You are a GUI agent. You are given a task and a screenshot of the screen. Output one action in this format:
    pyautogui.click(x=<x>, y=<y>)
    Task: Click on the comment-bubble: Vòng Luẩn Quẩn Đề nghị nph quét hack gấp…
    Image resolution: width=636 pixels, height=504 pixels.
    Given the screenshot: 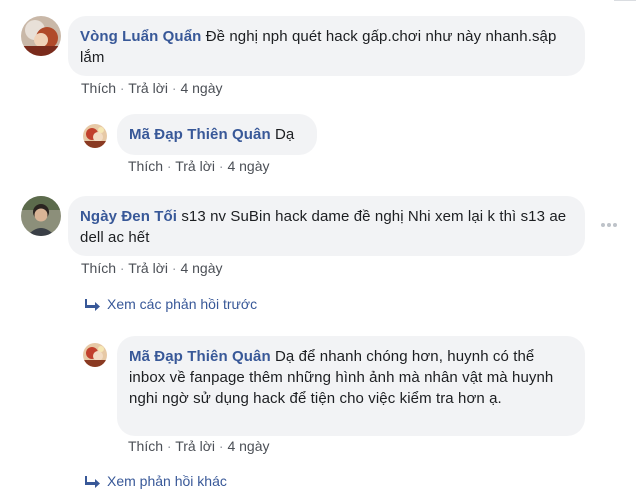 What is the action you would take?
    pyautogui.click(x=326, y=46)
    